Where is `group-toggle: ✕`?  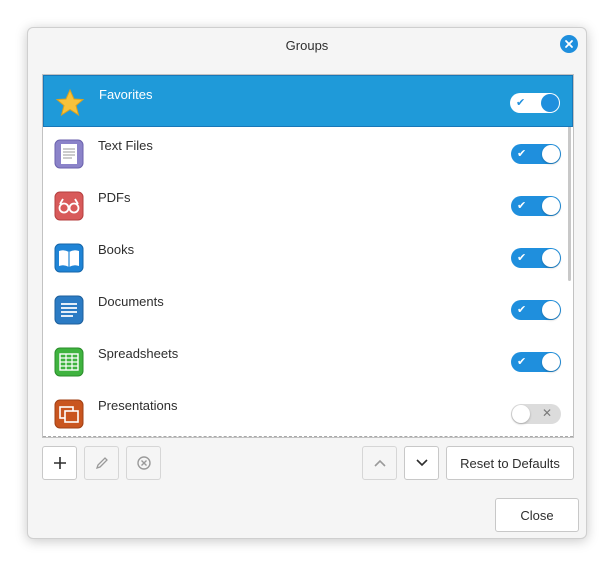 group-toggle: ✕ is located at coordinates (536, 414).